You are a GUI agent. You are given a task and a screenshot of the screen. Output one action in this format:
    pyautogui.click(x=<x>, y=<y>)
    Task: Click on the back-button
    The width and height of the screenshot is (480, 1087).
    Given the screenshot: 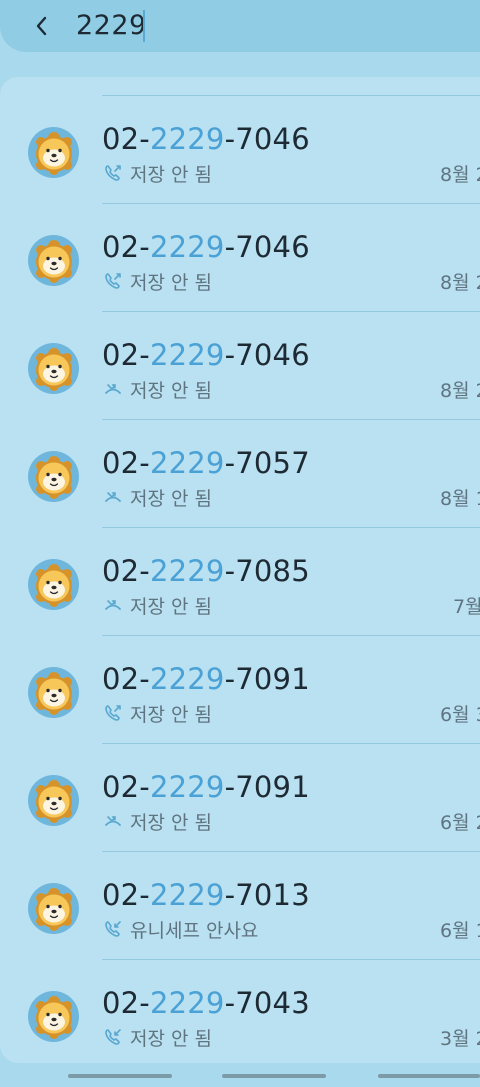 What is the action you would take?
    pyautogui.click(x=42, y=26)
    